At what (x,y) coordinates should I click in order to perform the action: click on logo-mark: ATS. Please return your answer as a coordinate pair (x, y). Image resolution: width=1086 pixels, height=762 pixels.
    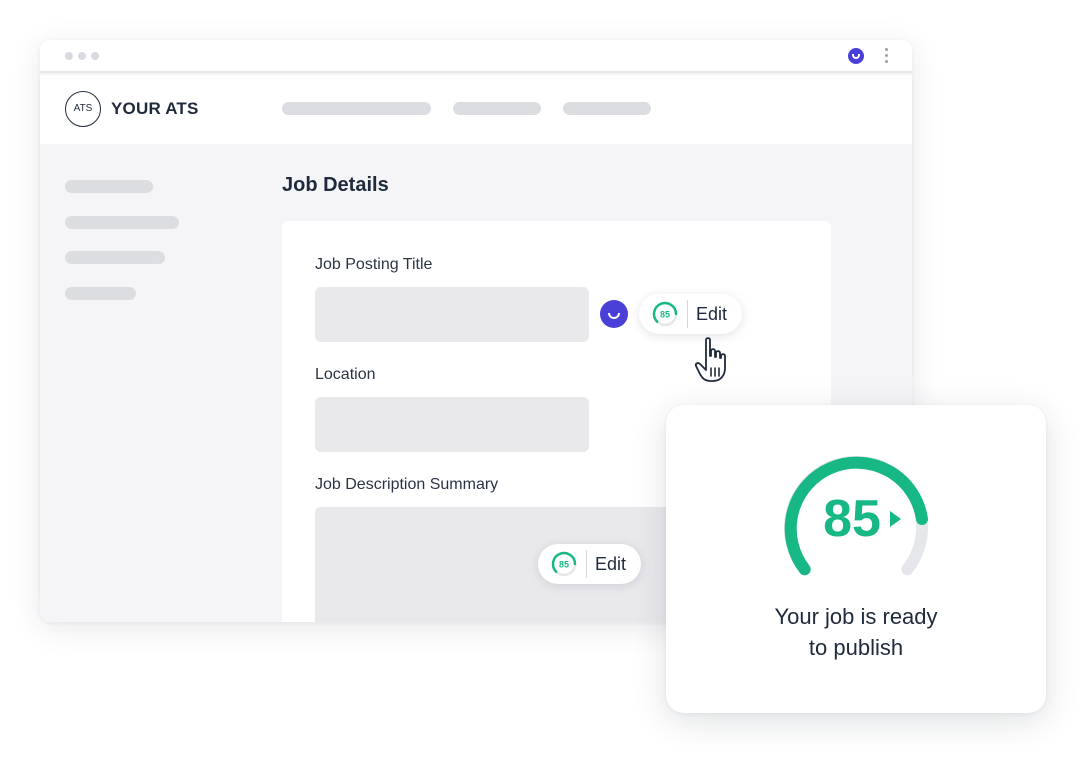
    Looking at the image, I should click on (83, 109).